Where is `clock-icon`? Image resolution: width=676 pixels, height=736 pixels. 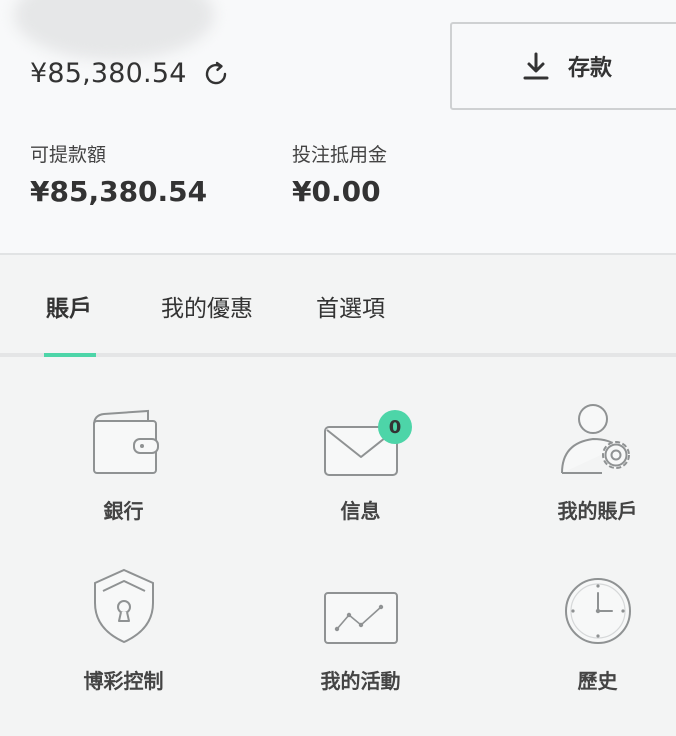
clock-icon is located at coordinates (597, 611).